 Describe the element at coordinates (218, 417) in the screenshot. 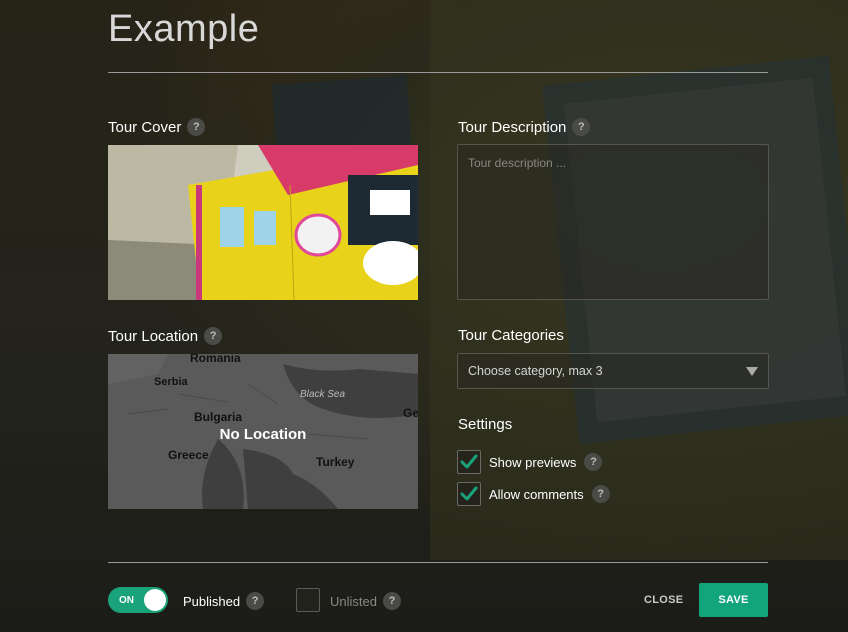

I see `map-label-bulgaria: Bulgaria` at that location.